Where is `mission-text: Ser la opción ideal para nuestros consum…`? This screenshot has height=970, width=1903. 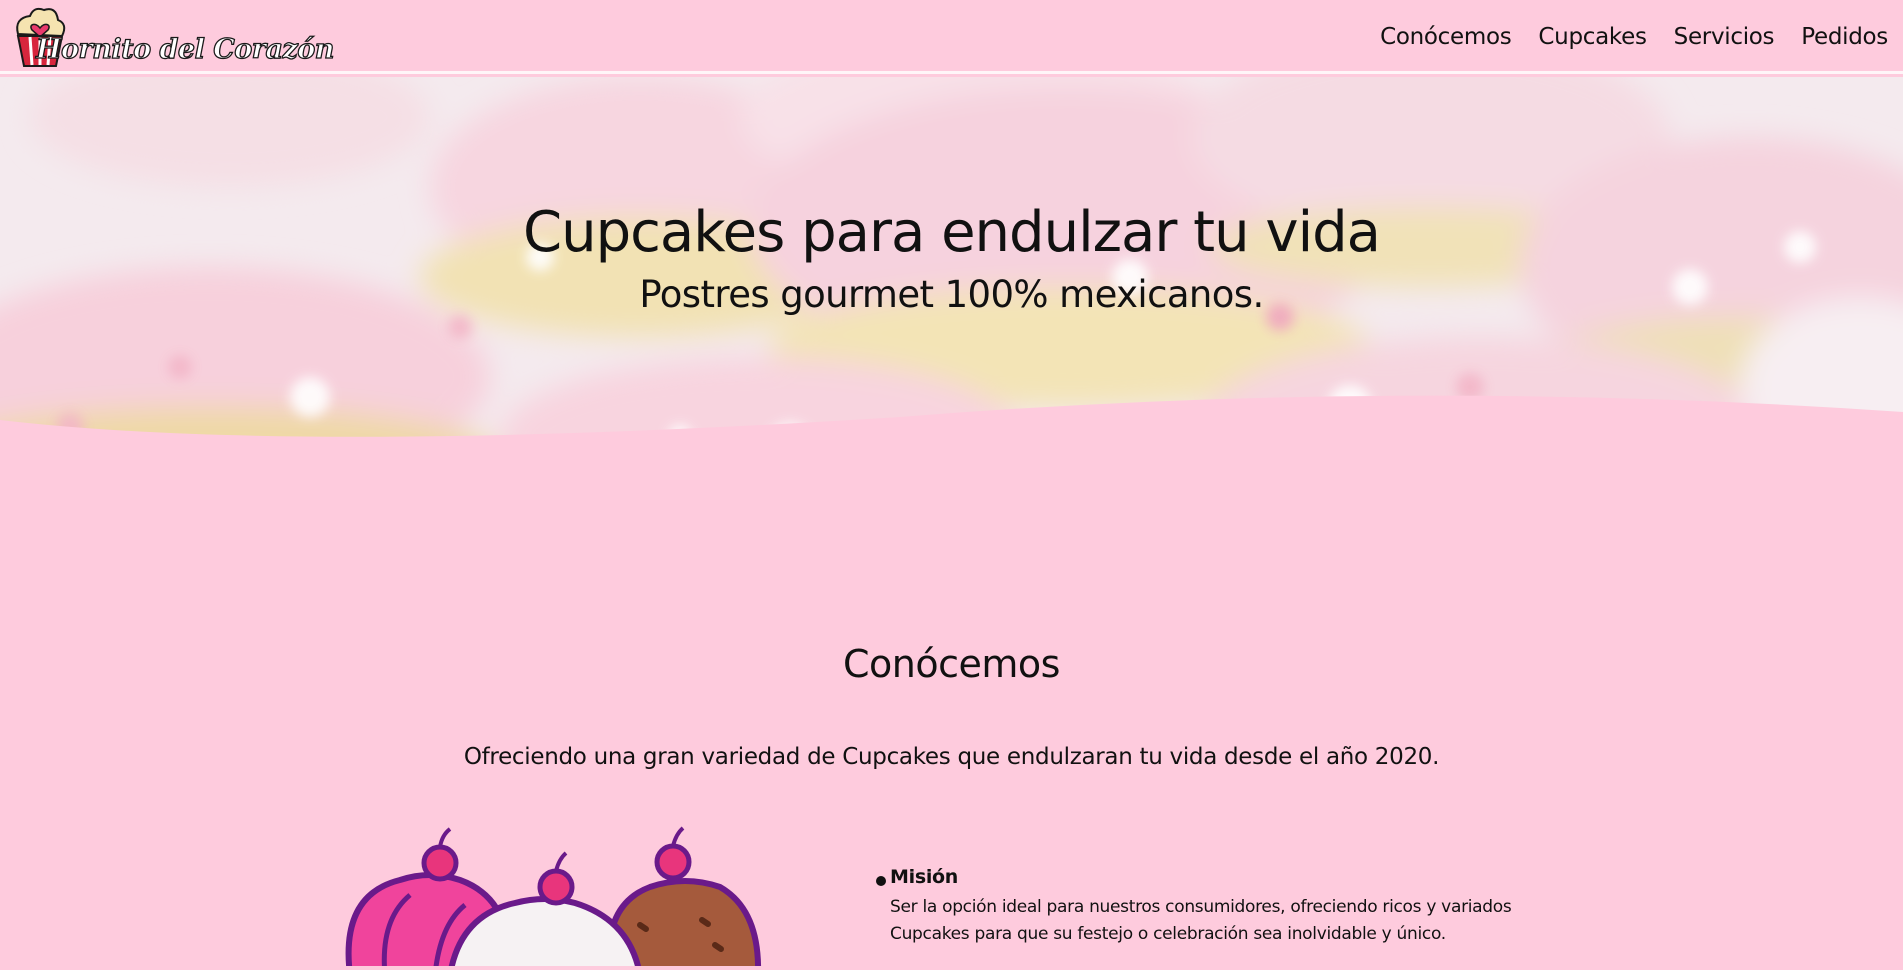
mission-text: Ser la opción ideal para nuestros consum… is located at coordinates (1201, 920).